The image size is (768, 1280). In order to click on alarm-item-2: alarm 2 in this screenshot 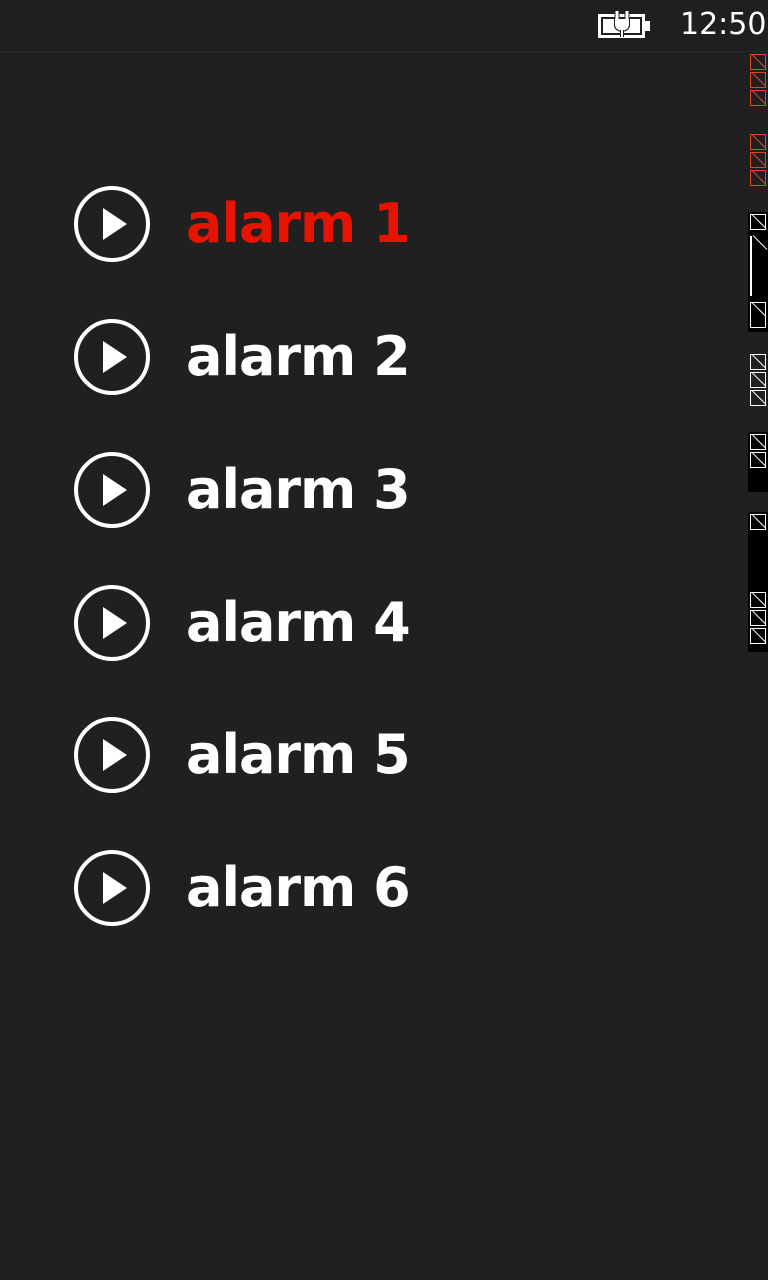, I will do `click(352, 357)`.